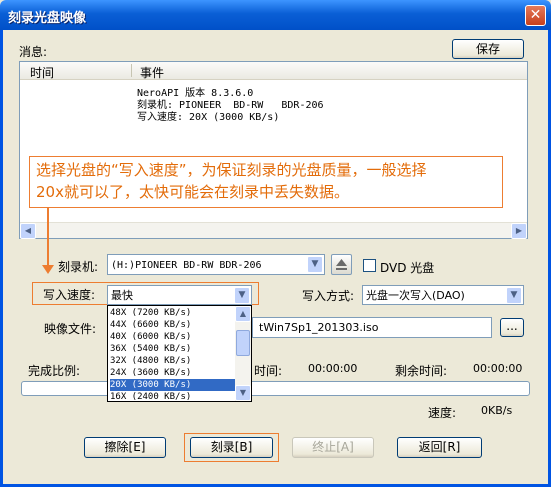  I want to click on recorder-select: (H:)PIONEER BD-RW BDR-206 ▼, so click(216, 264).